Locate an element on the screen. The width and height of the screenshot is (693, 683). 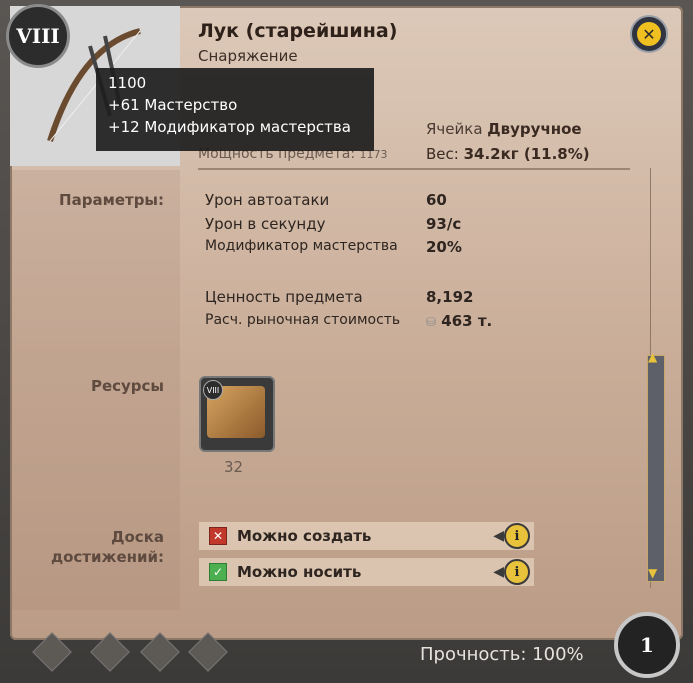
stat-name: Урон в секунду is located at coordinates (265, 224).